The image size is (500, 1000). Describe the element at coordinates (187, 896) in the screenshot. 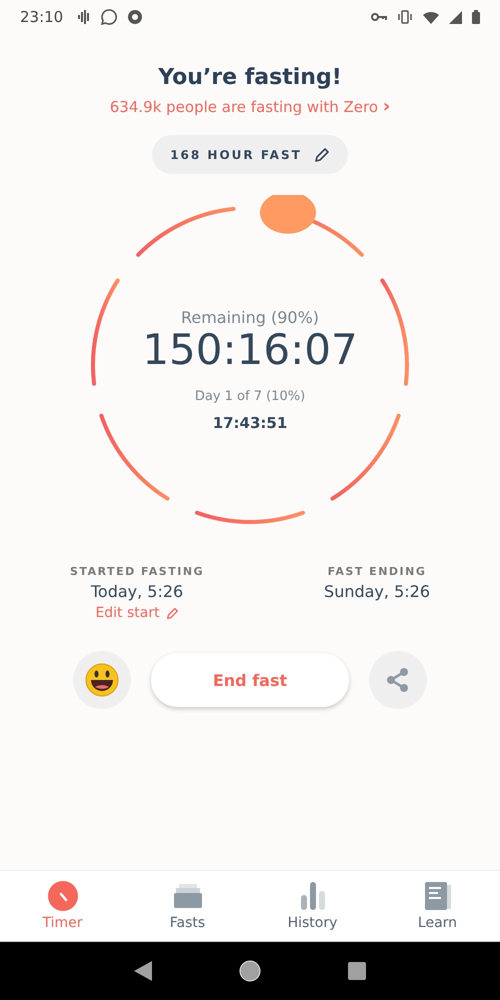

I see `stack-icon` at that location.